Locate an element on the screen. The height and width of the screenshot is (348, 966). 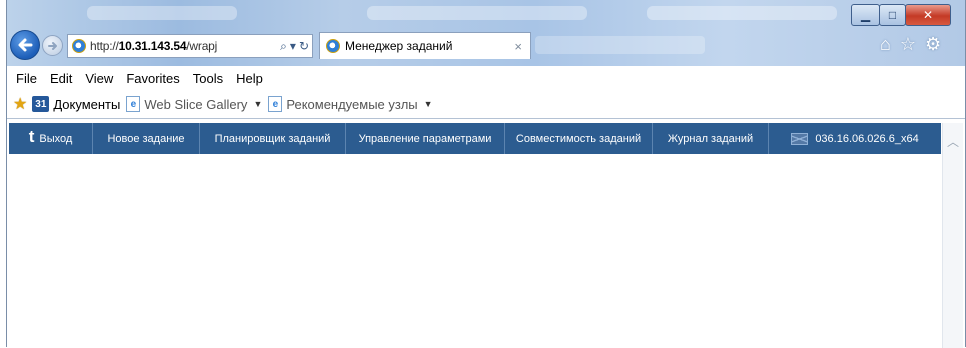
address-url: http://10.31.143.54/wrapj is located at coordinates (153, 46).